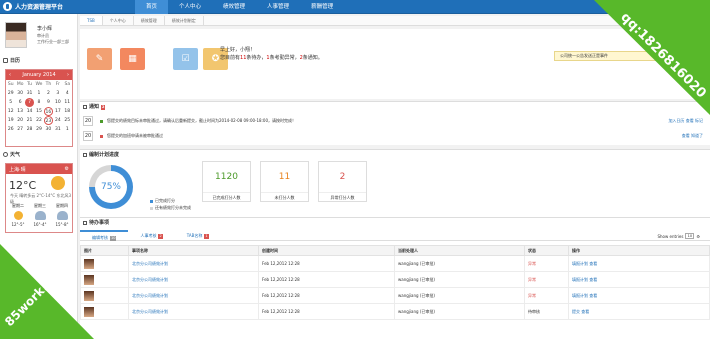  I want to click on submit-link: 提交, so click(576, 311).